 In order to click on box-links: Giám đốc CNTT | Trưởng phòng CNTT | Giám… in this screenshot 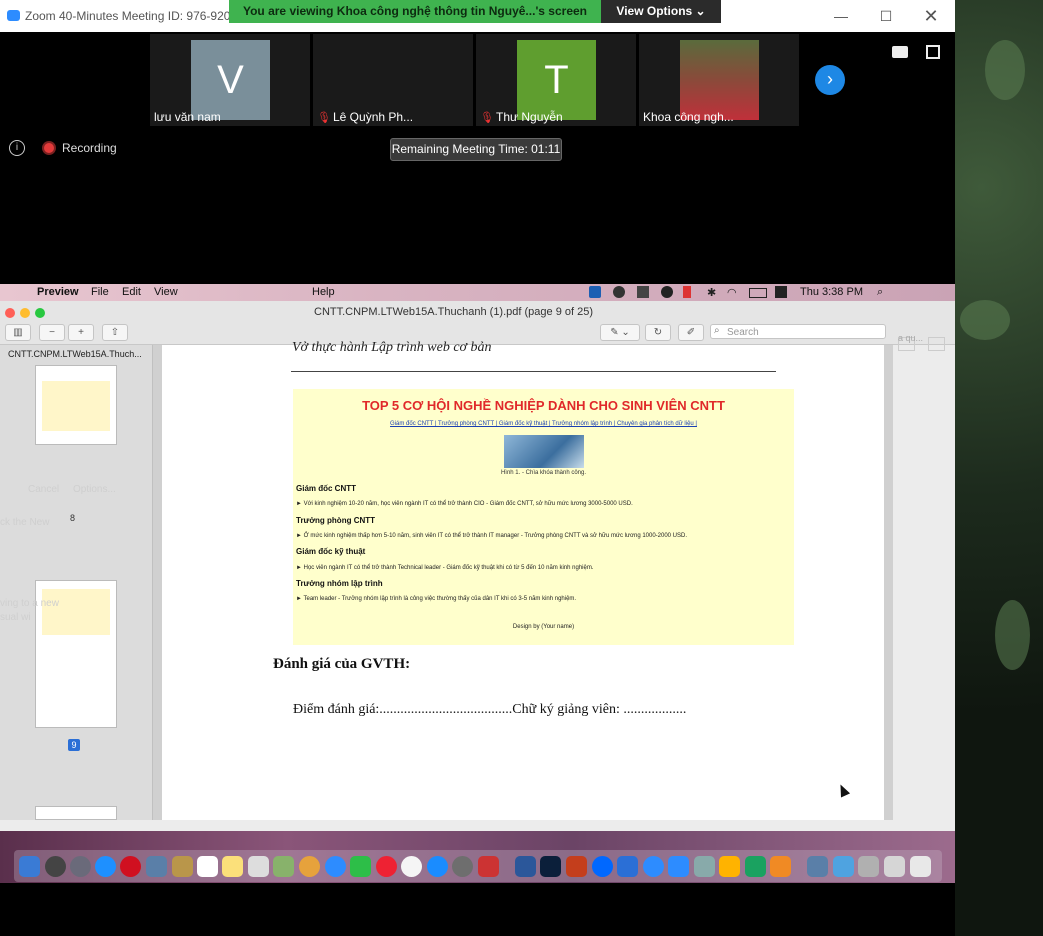, I will do `click(543, 424)`.